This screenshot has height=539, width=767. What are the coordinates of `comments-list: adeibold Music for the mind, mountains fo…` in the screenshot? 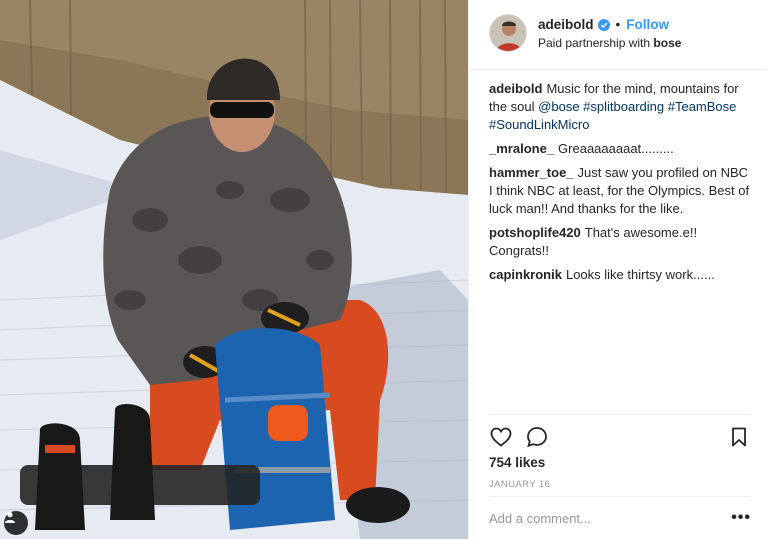 It's located at (621, 185).